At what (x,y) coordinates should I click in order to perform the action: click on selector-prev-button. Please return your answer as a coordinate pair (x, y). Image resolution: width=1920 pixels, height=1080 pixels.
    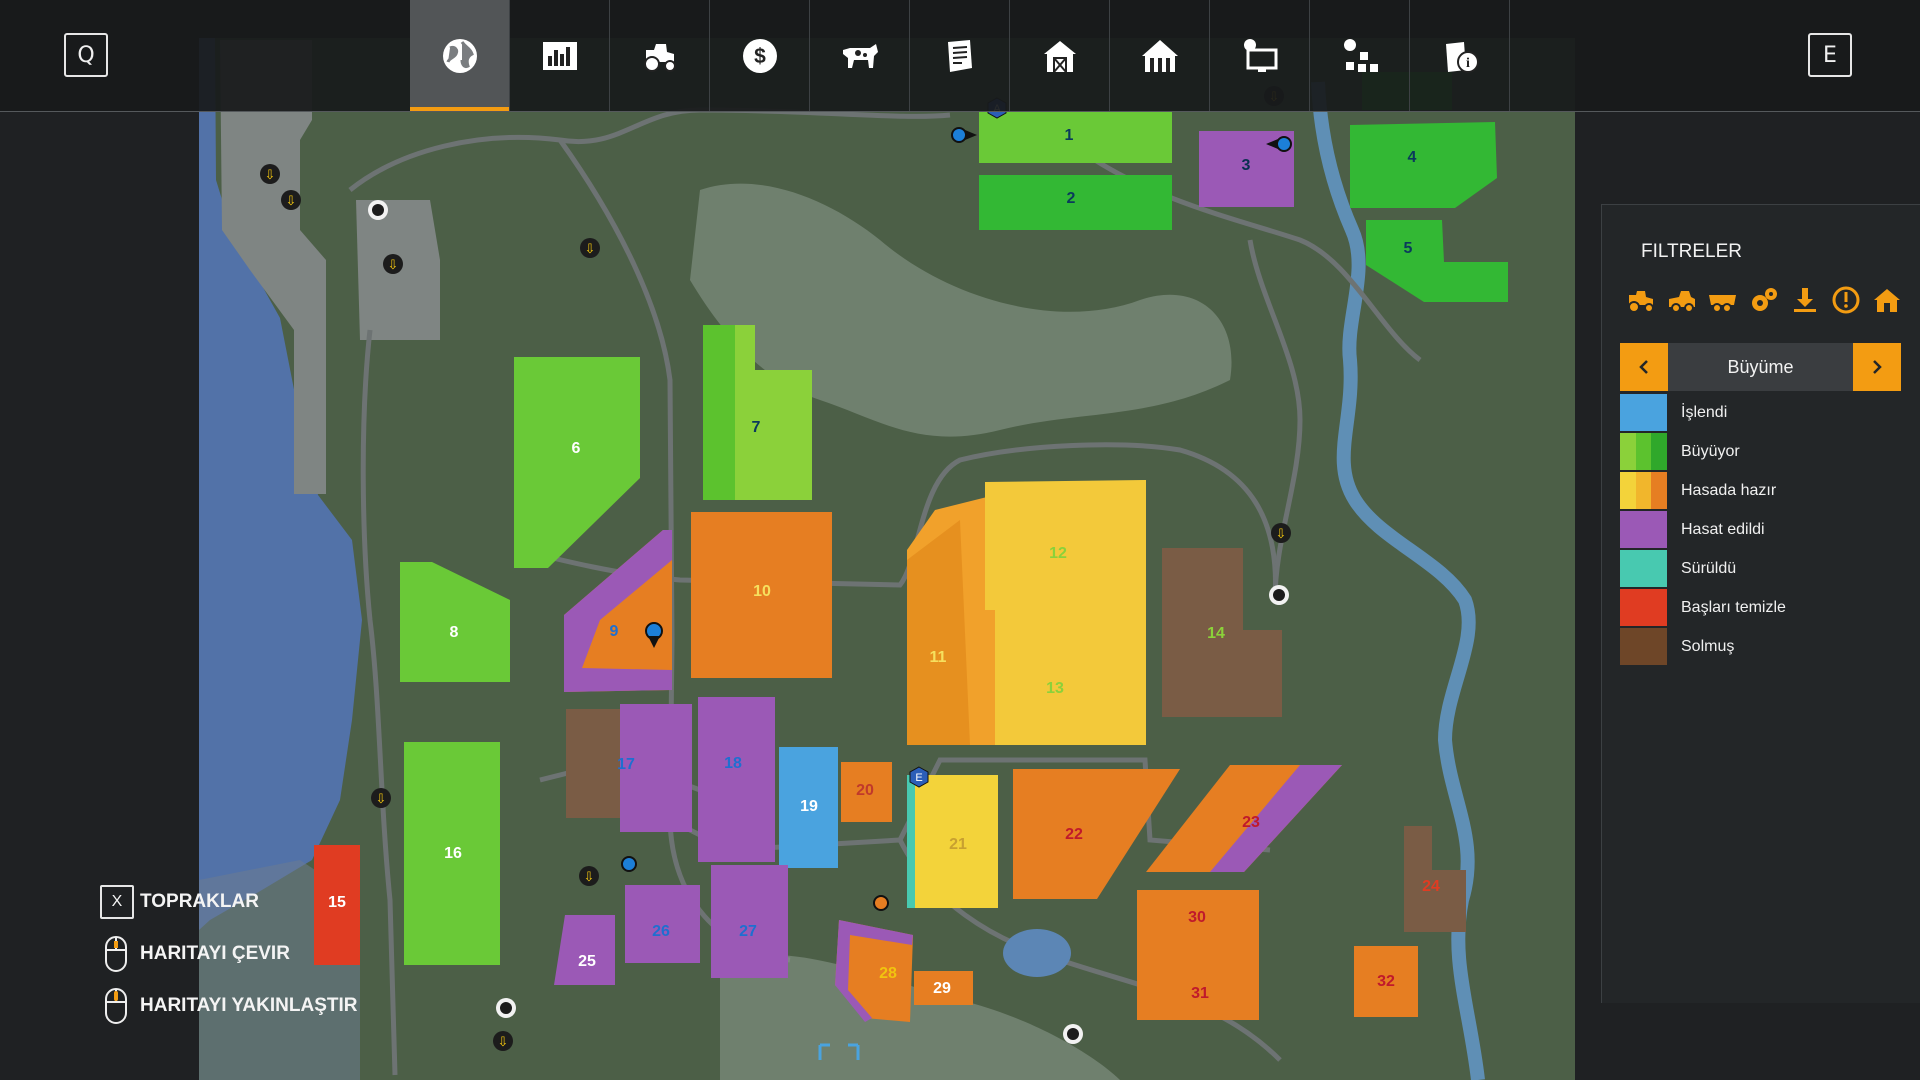
    Looking at the image, I should click on (1644, 367).